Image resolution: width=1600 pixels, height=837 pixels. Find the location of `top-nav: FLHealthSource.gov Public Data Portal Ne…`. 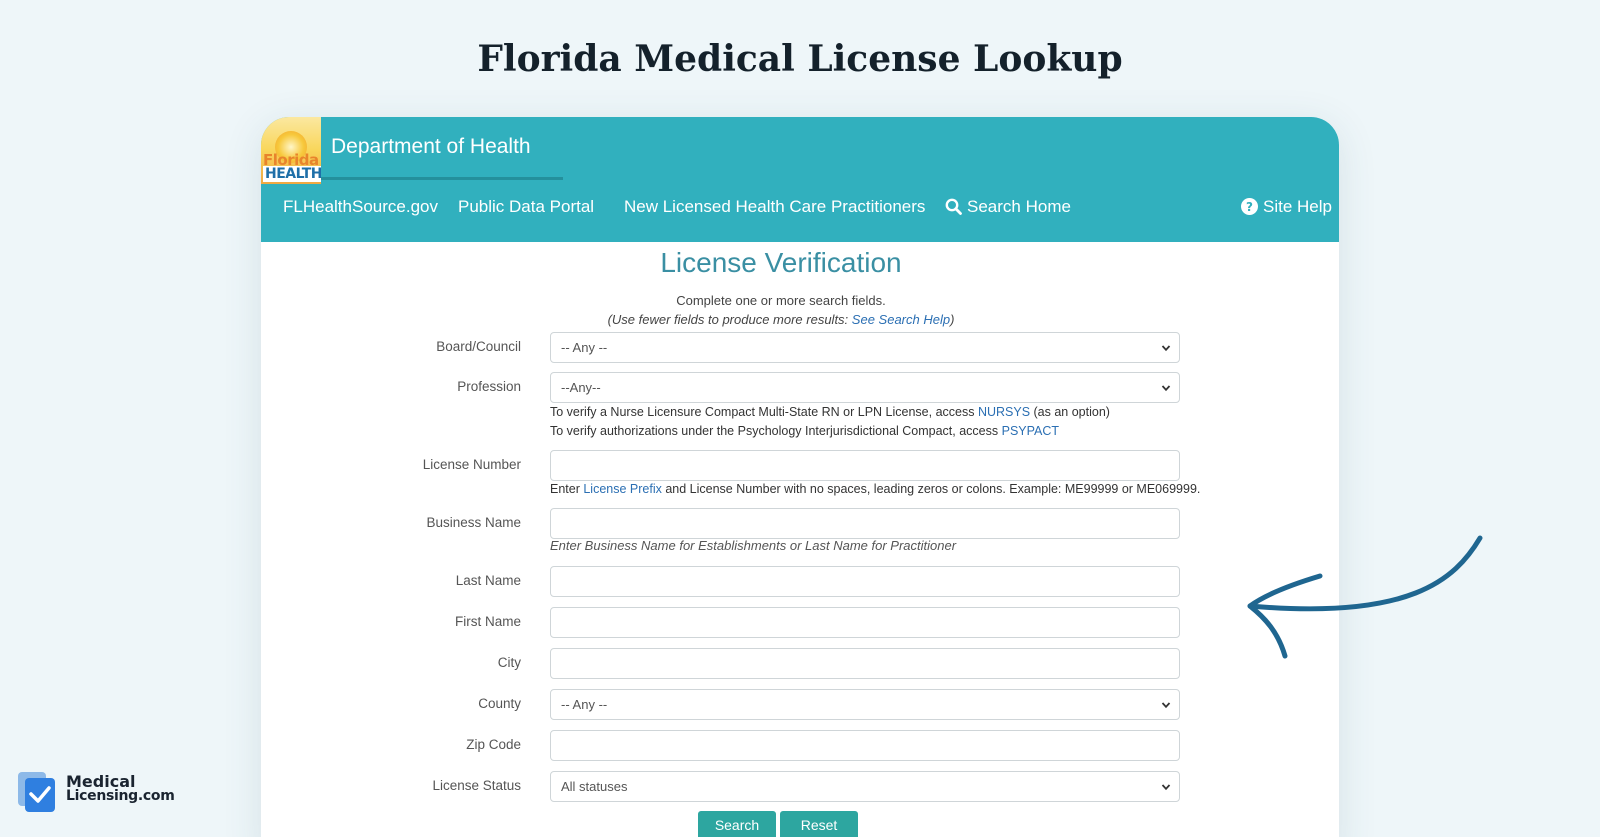

top-nav: FLHealthSource.gov Public Data Portal Ne… is located at coordinates (800, 212).